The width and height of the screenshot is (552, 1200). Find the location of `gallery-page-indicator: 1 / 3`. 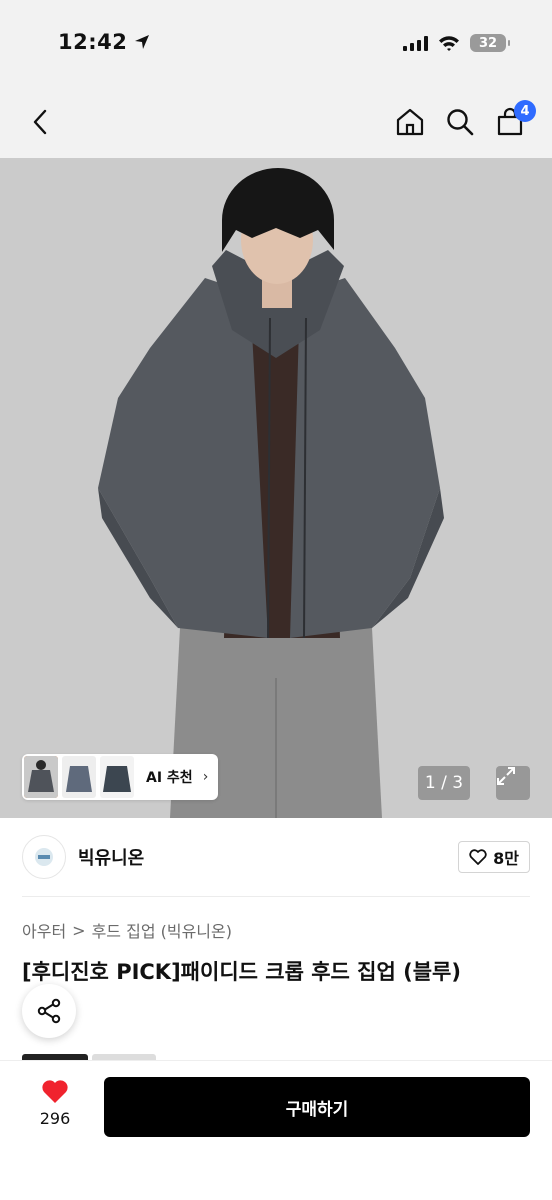

gallery-page-indicator: 1 / 3 is located at coordinates (444, 783).